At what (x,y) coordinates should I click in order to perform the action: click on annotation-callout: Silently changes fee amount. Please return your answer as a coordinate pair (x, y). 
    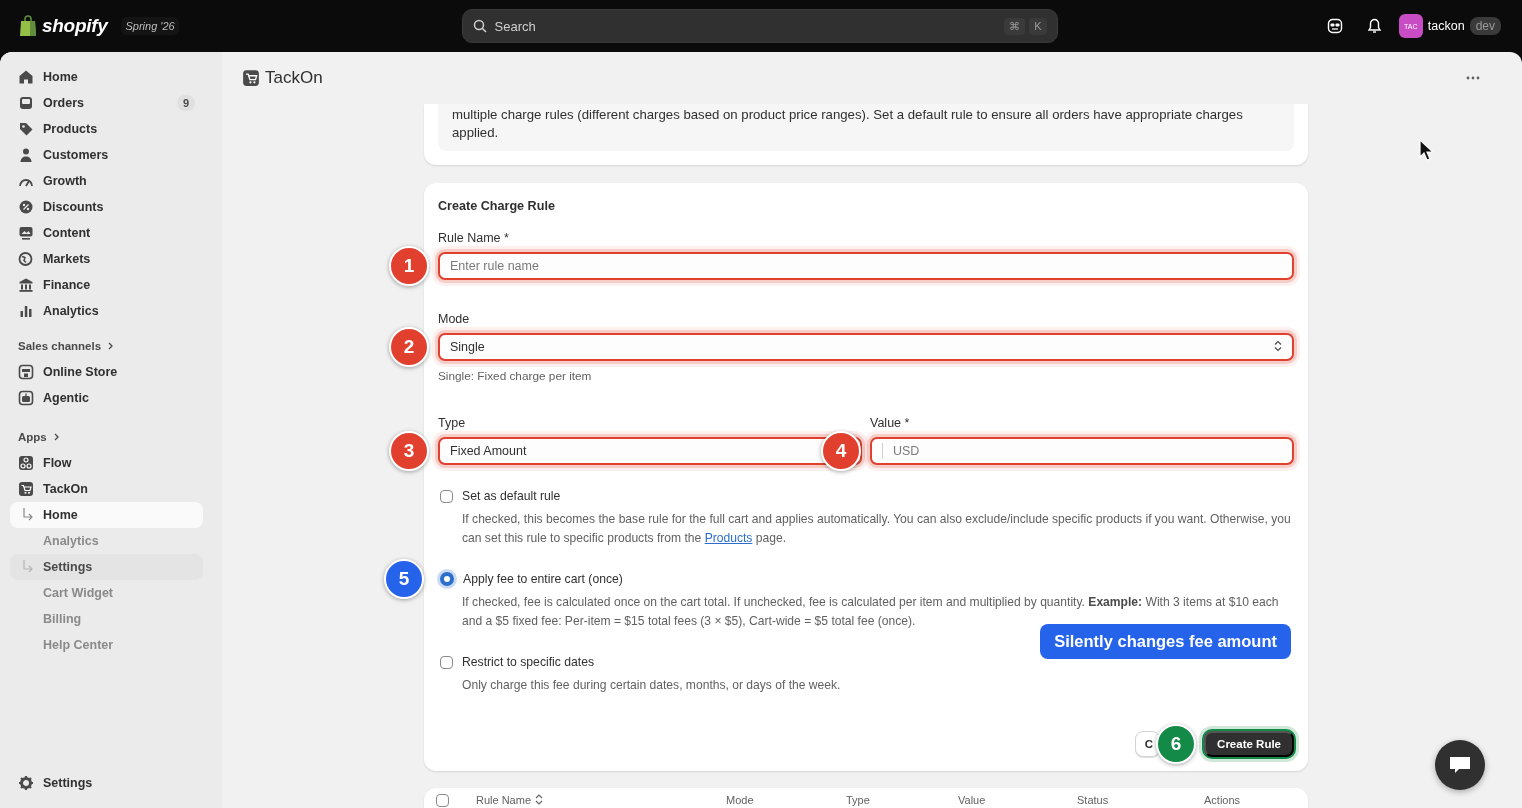
    Looking at the image, I should click on (1165, 641).